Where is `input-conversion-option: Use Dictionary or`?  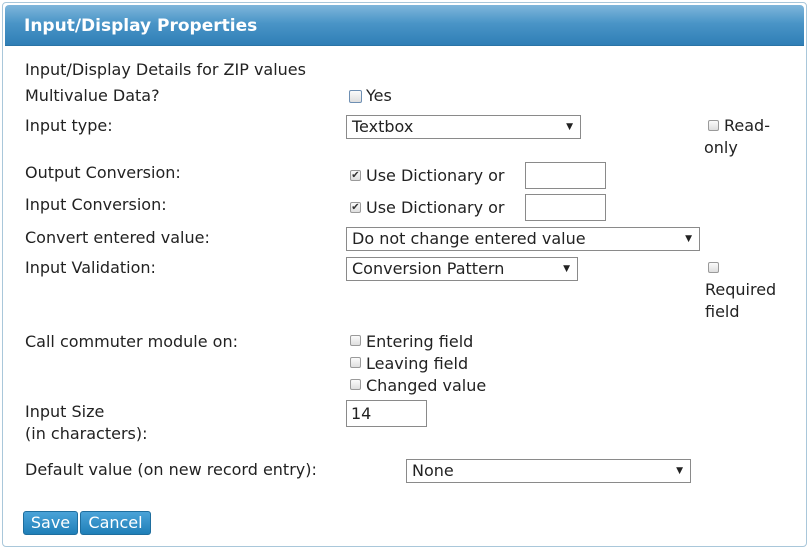 input-conversion-option: Use Dictionary or is located at coordinates (435, 207).